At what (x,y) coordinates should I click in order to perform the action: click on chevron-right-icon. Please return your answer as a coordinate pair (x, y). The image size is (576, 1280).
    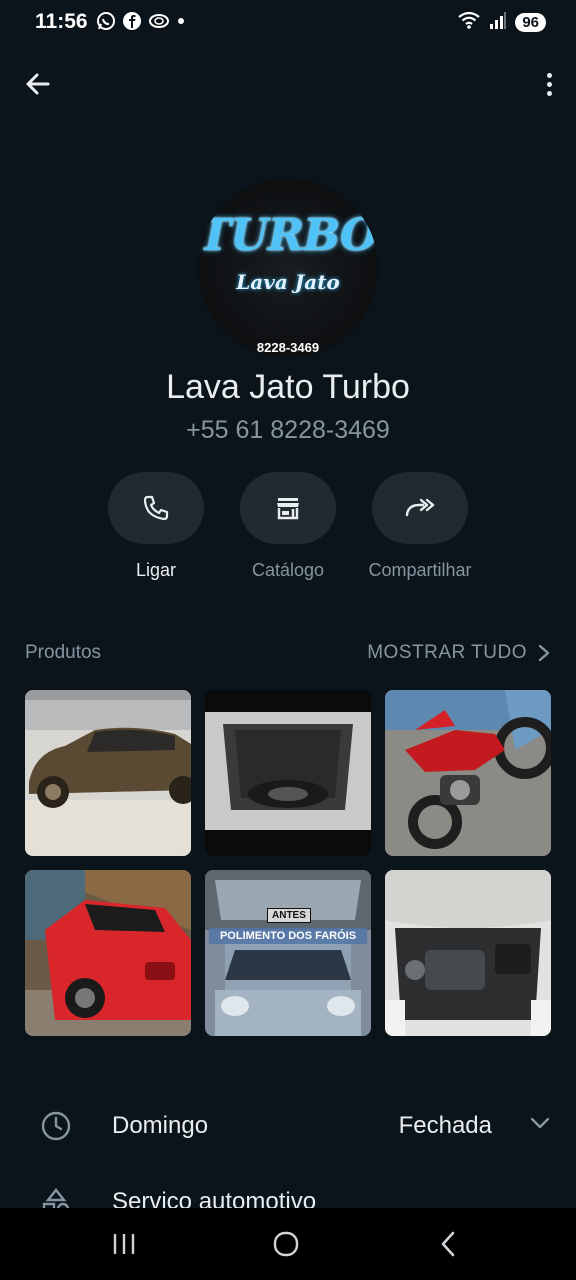
    Looking at the image, I should click on (544, 653).